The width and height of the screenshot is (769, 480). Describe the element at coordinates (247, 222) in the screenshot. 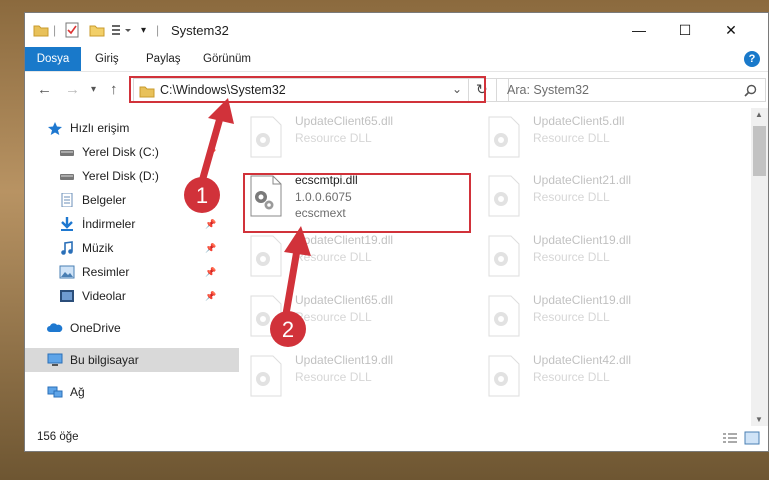

I see `annotation-arrows: 1 2` at that location.